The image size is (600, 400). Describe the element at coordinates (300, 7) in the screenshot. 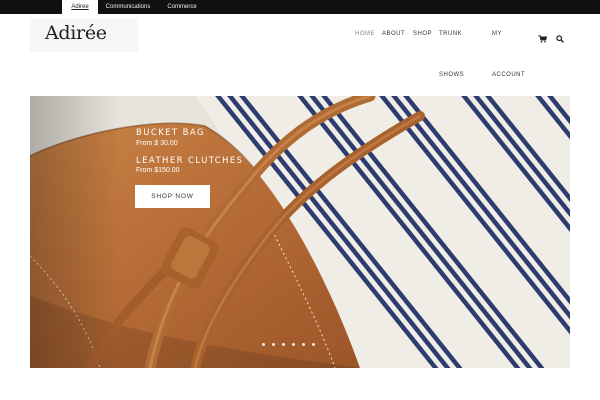

I see `top-bar: Adiree Communications Commerce` at that location.